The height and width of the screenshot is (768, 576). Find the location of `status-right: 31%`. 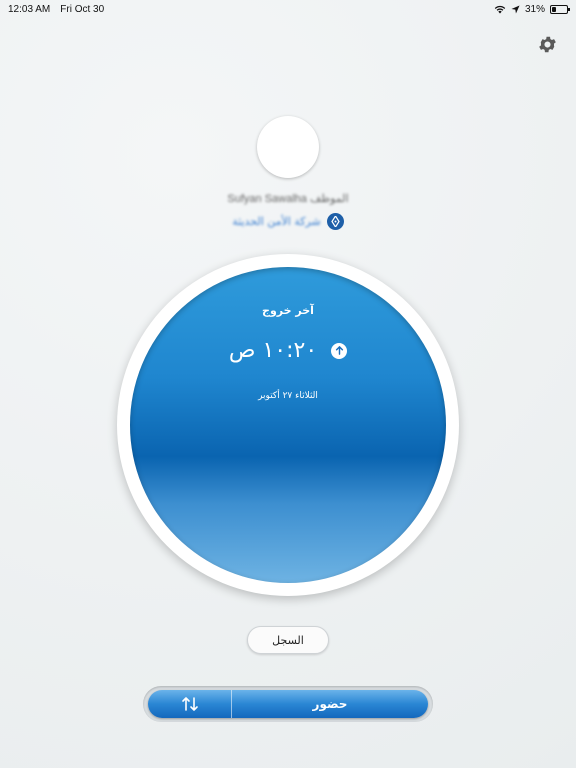

status-right: 31% is located at coordinates (532, 9).